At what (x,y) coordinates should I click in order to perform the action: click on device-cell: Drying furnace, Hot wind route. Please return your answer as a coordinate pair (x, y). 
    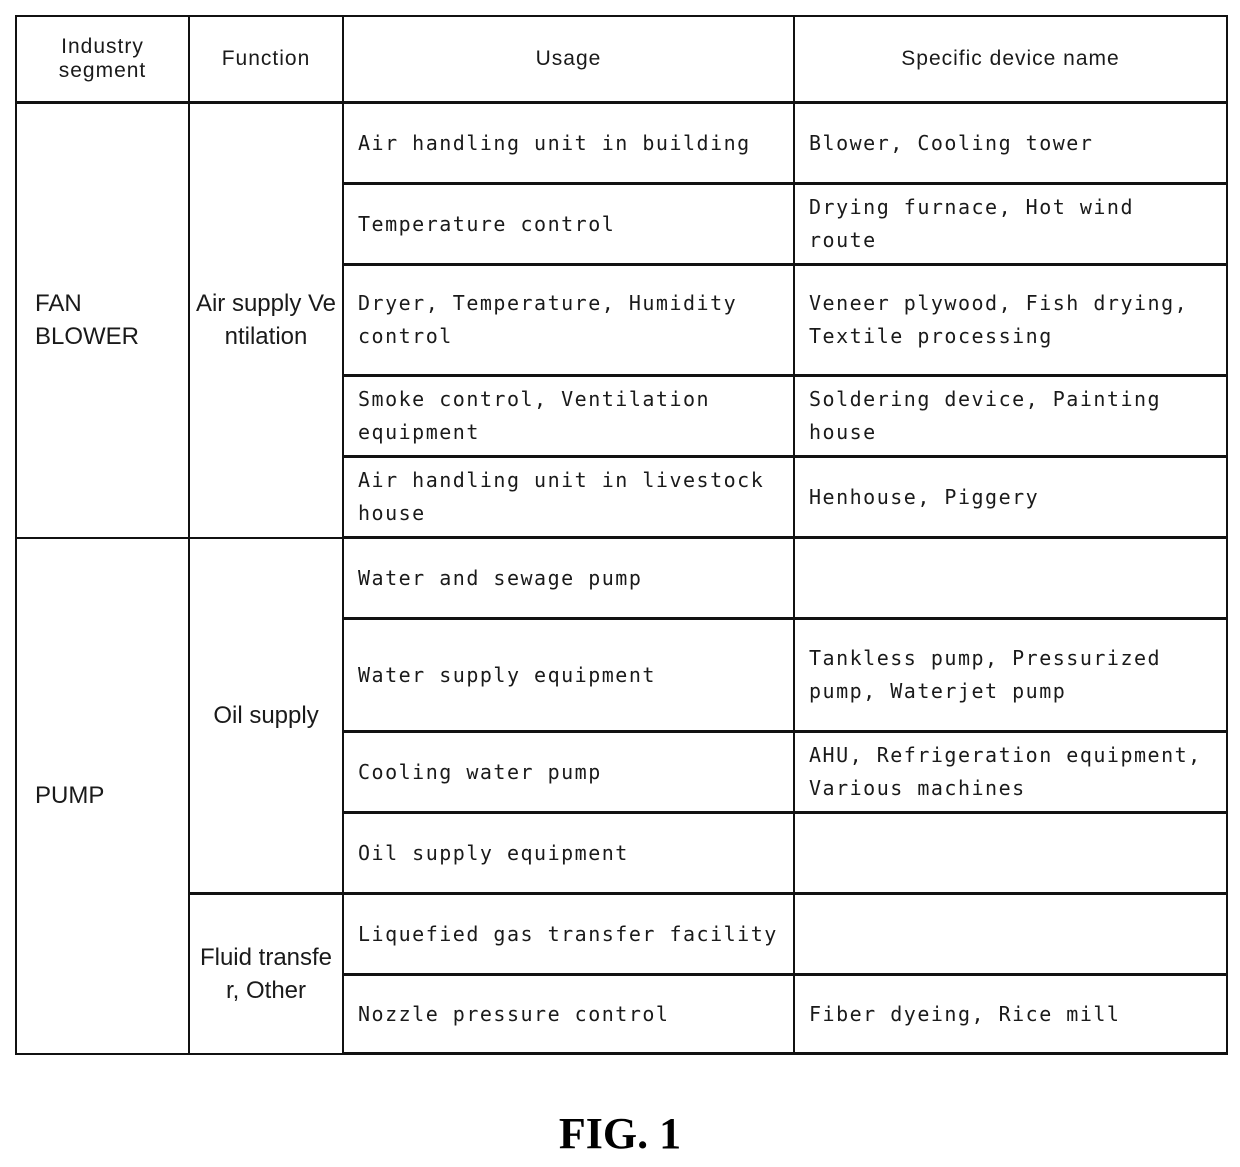
    Looking at the image, I should click on (1010, 224).